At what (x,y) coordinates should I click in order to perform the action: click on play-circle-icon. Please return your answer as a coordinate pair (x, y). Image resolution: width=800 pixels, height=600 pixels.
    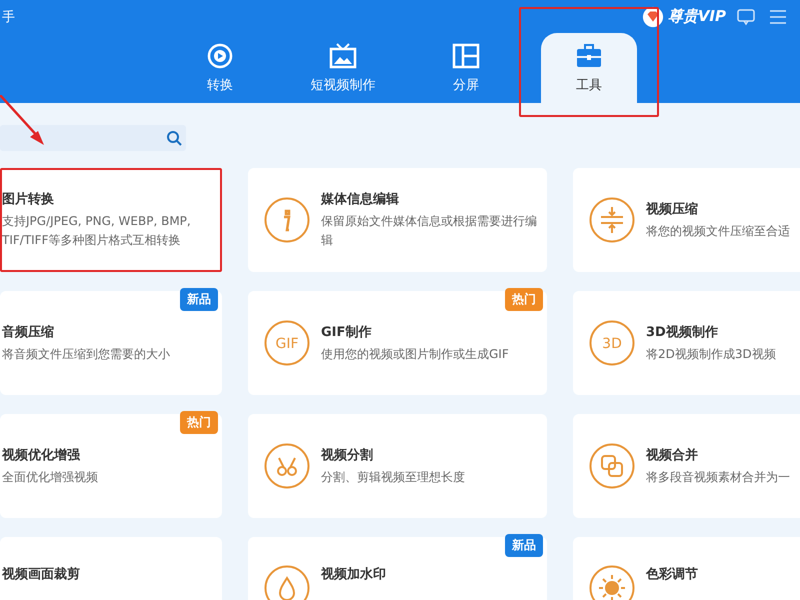
    Looking at the image, I should click on (220, 56).